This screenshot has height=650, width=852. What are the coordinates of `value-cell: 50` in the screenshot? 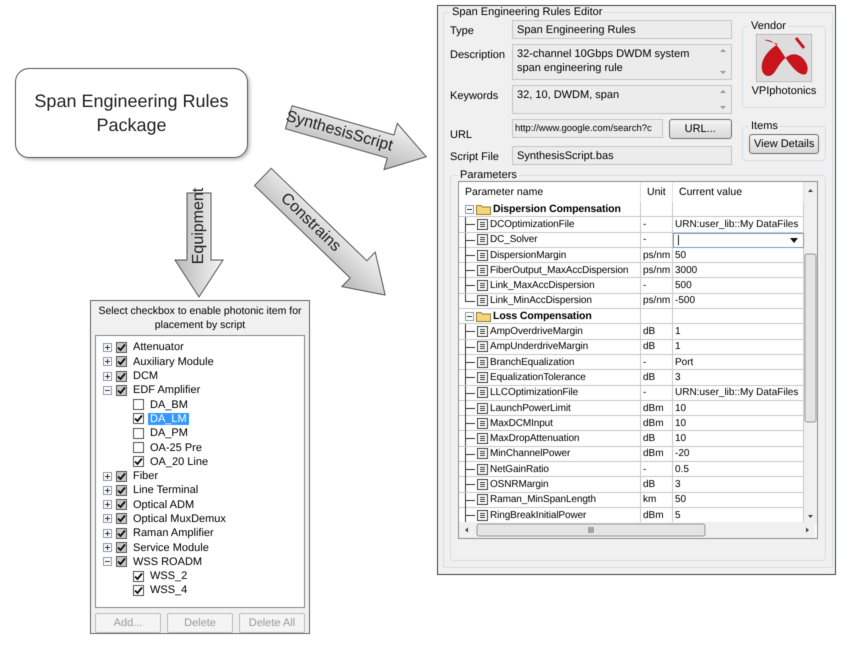 It's located at (738, 500).